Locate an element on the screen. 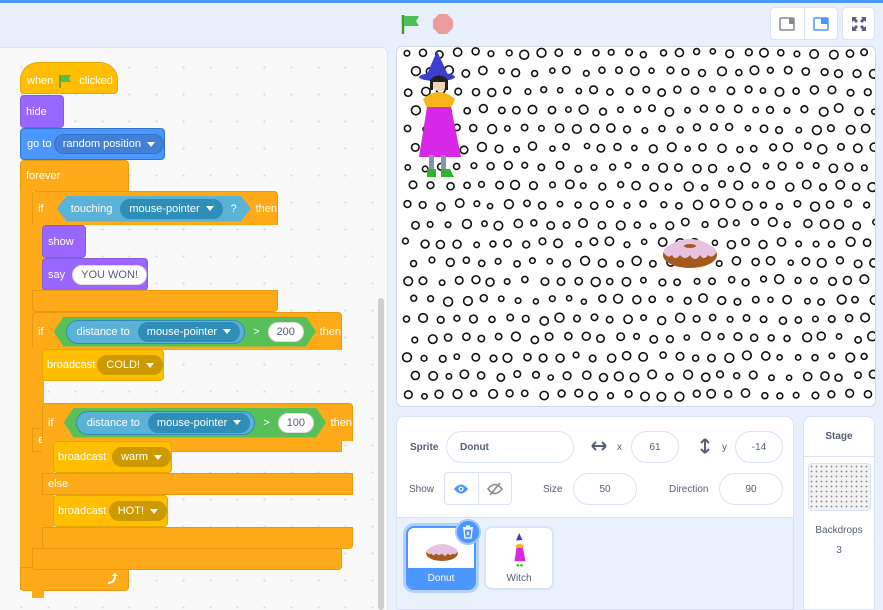 This screenshot has width=883, height=610. delete-sprite-button is located at coordinates (468, 532).